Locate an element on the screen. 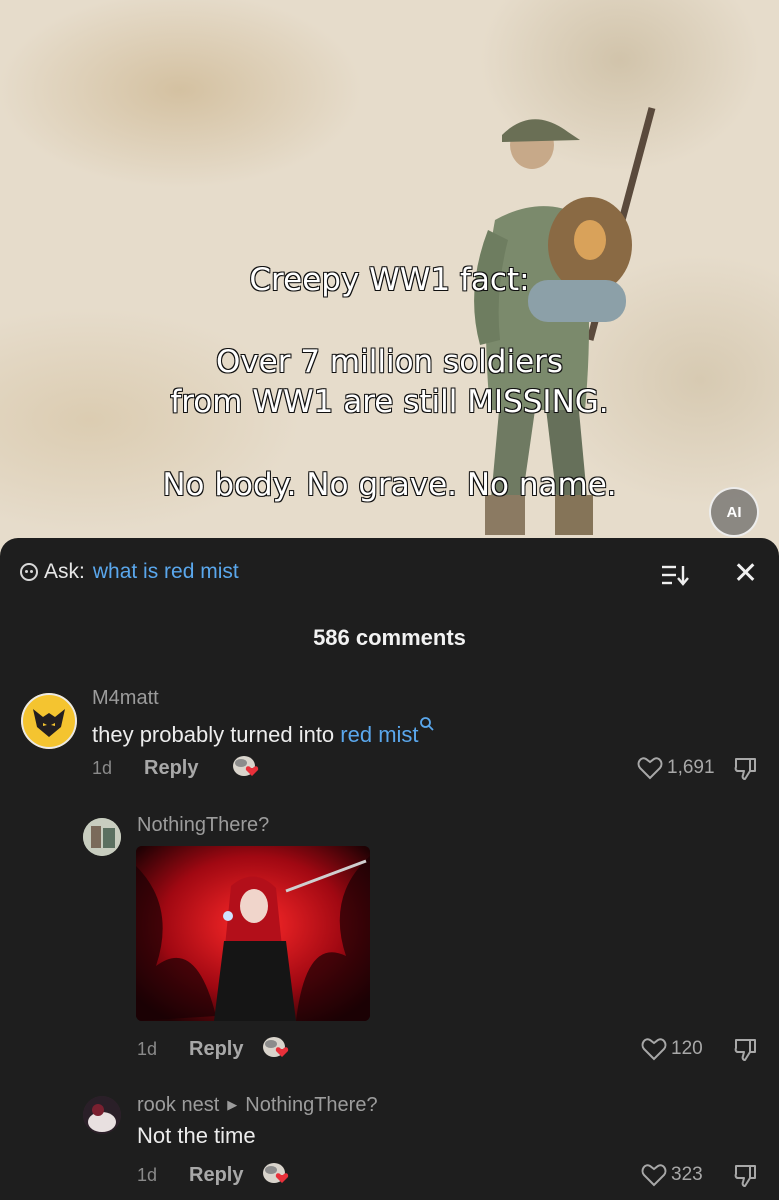  ask-query-link: what is red mist is located at coordinates (166, 572).